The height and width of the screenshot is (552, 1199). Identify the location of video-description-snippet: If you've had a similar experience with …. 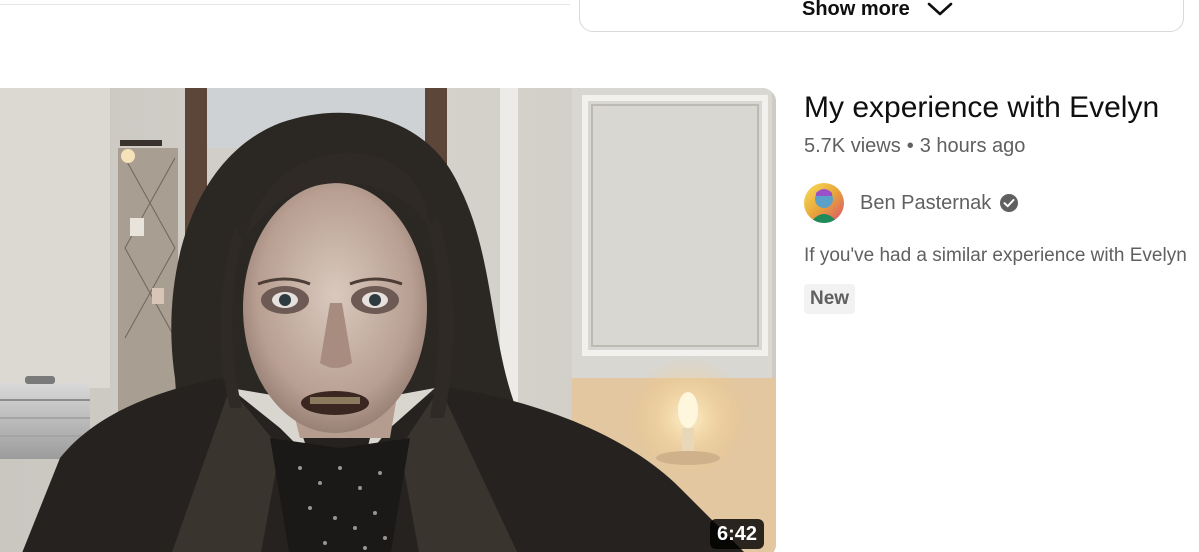
(995, 255).